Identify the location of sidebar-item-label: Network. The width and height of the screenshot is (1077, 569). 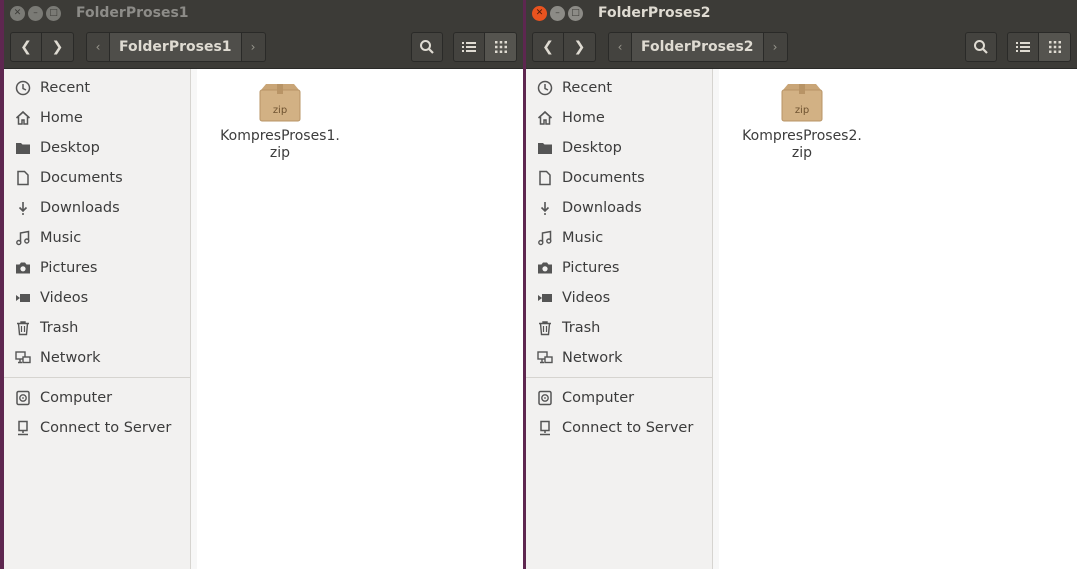
(70, 358).